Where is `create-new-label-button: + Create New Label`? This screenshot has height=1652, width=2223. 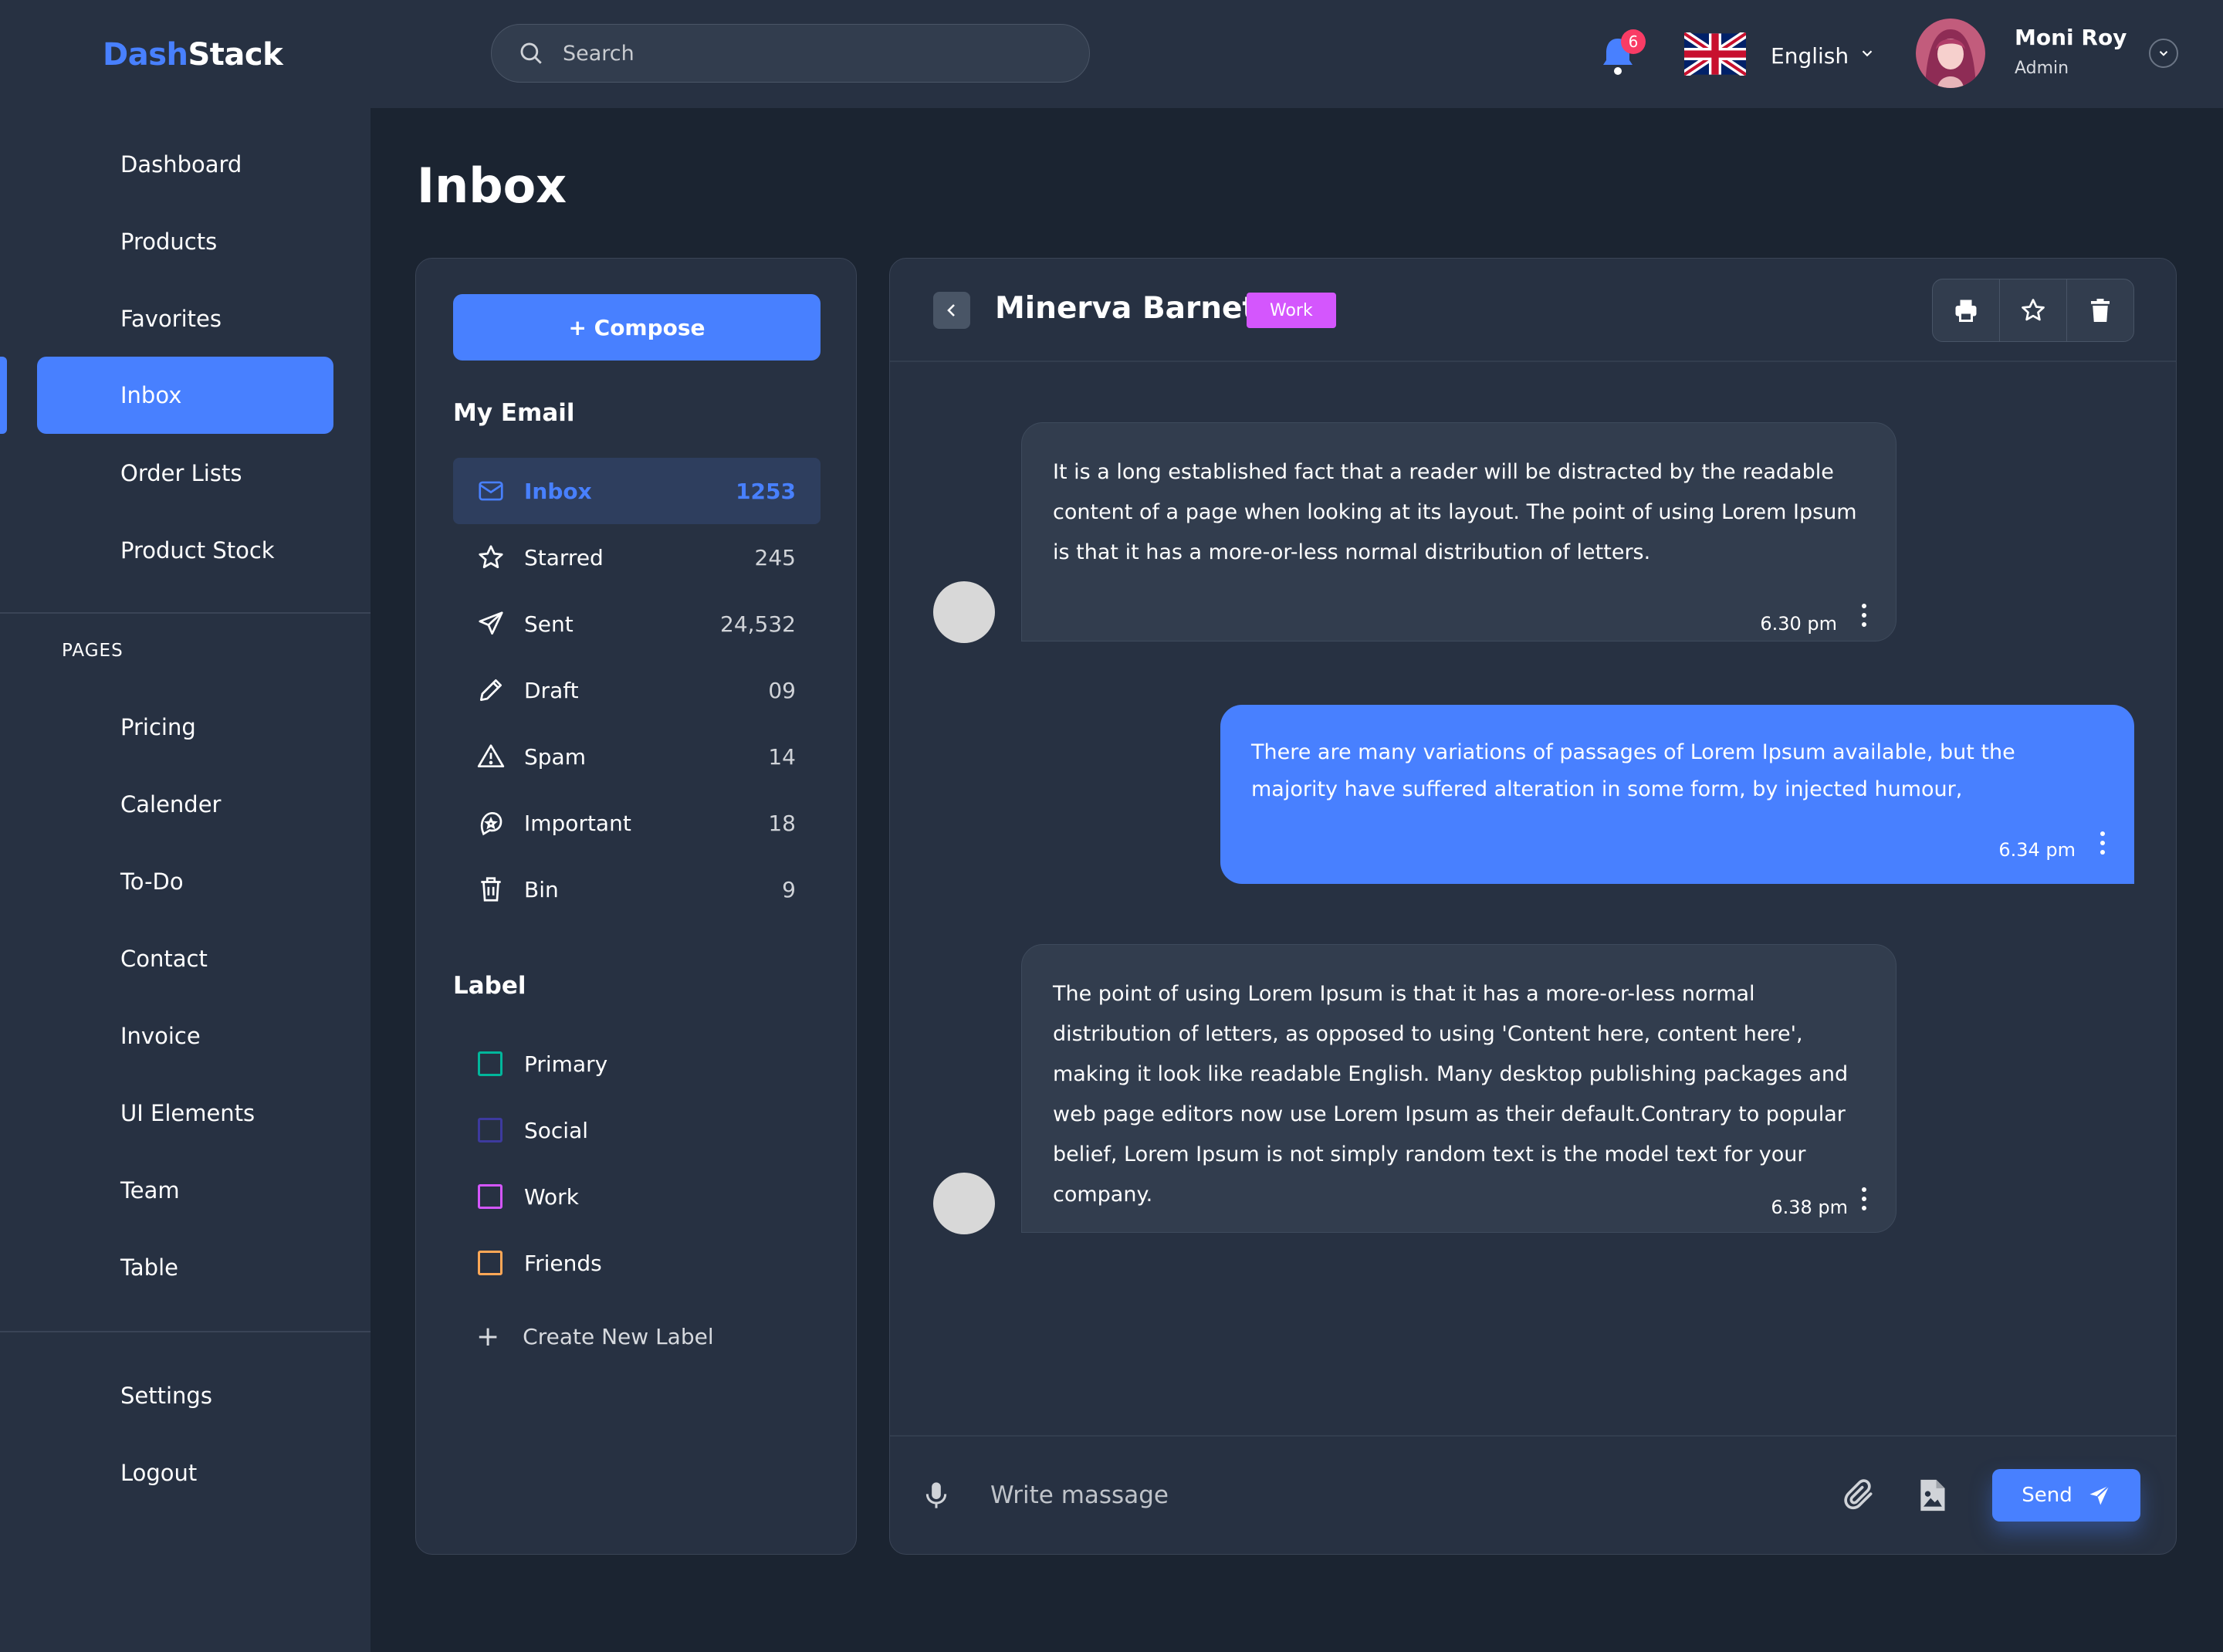 create-new-label-button: + Create New Label is located at coordinates (595, 1336).